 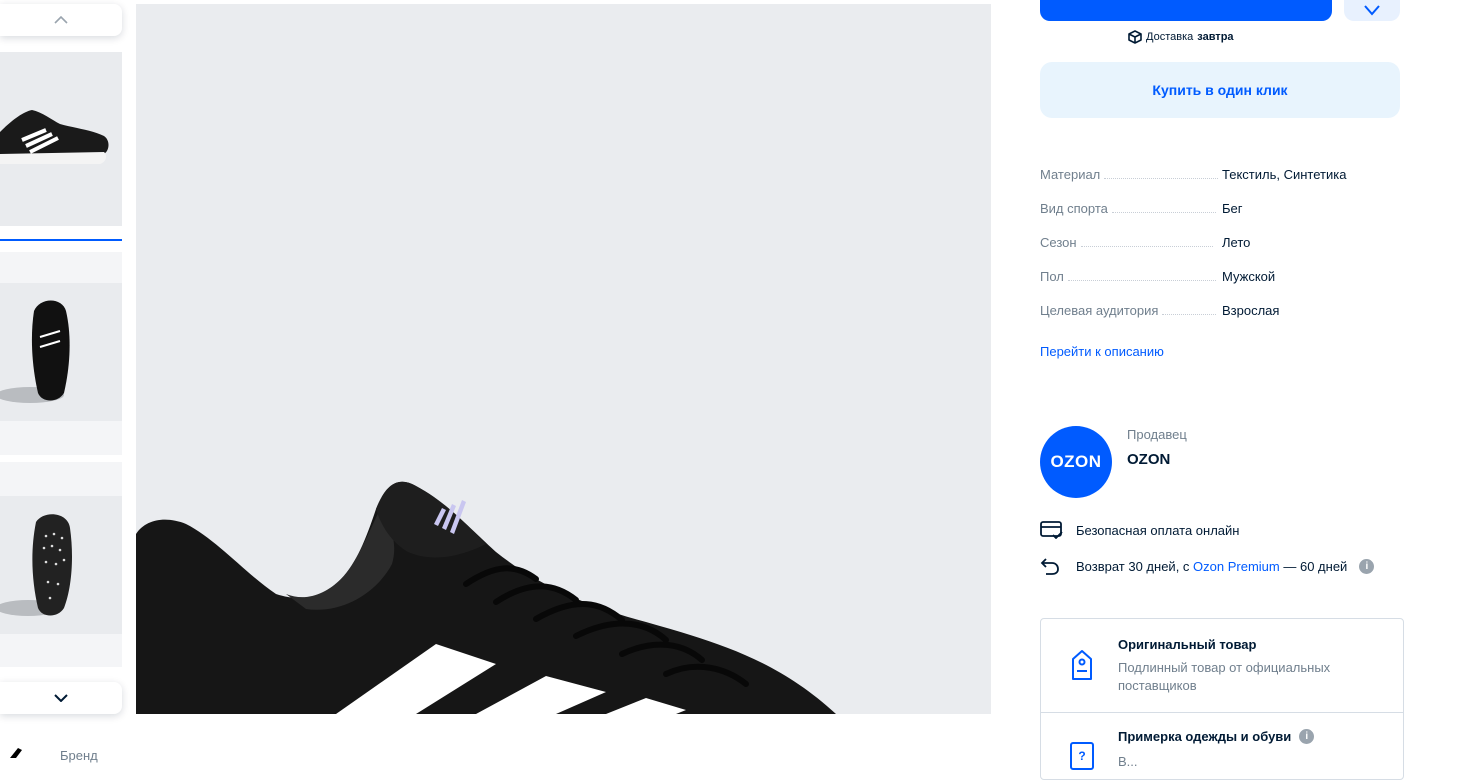 What do you see at coordinates (1058, 242) in the screenshot?
I see `spec-name: Сезон` at bounding box center [1058, 242].